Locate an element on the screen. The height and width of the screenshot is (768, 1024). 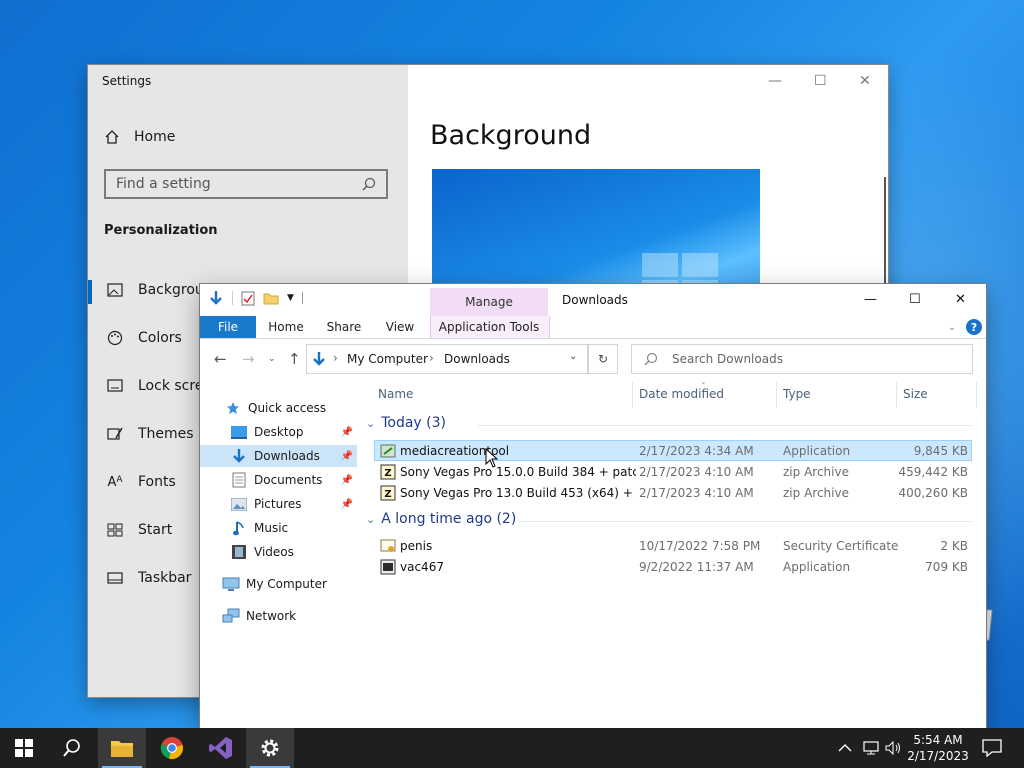
downloads-folder-icon is located at coordinates (319, 359).